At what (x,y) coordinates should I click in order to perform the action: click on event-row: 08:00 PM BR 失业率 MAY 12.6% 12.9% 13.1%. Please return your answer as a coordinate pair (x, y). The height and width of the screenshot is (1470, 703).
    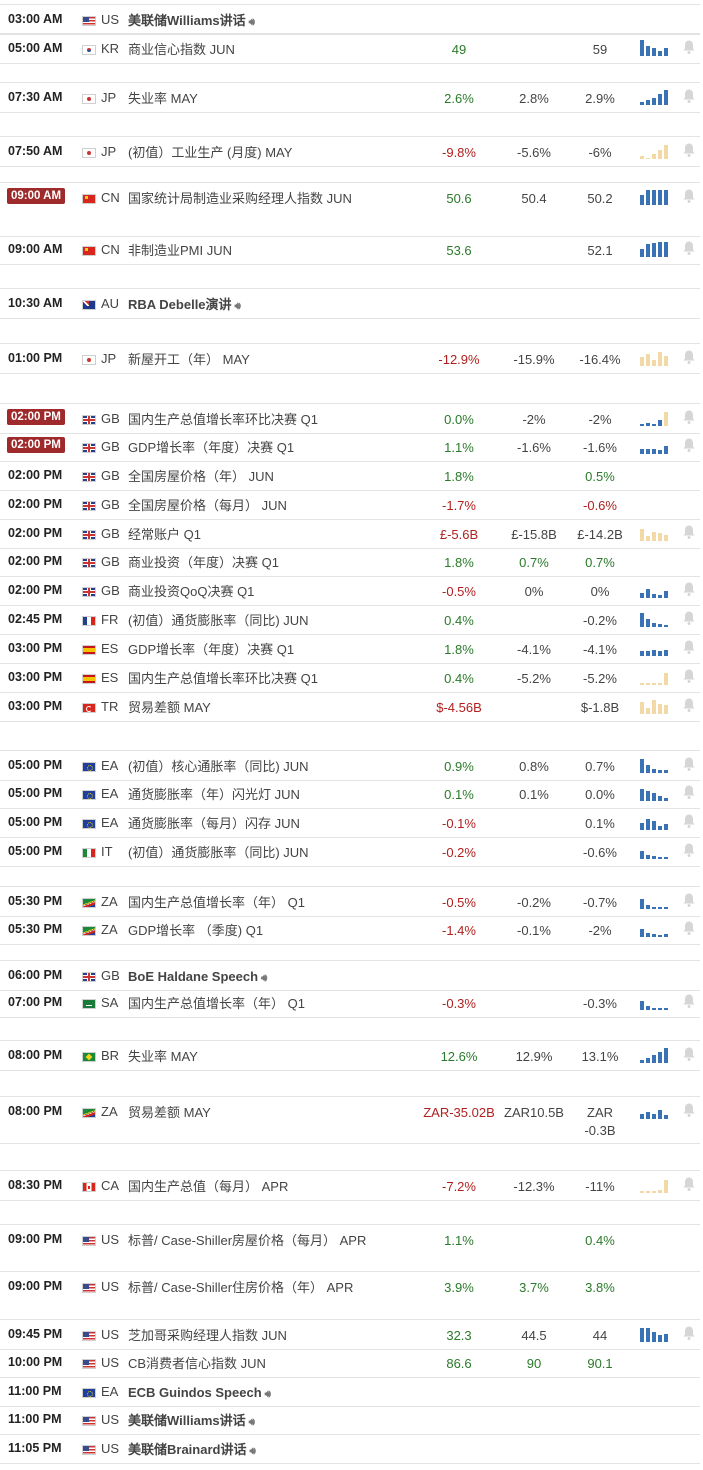
    Looking at the image, I should click on (350, 1055).